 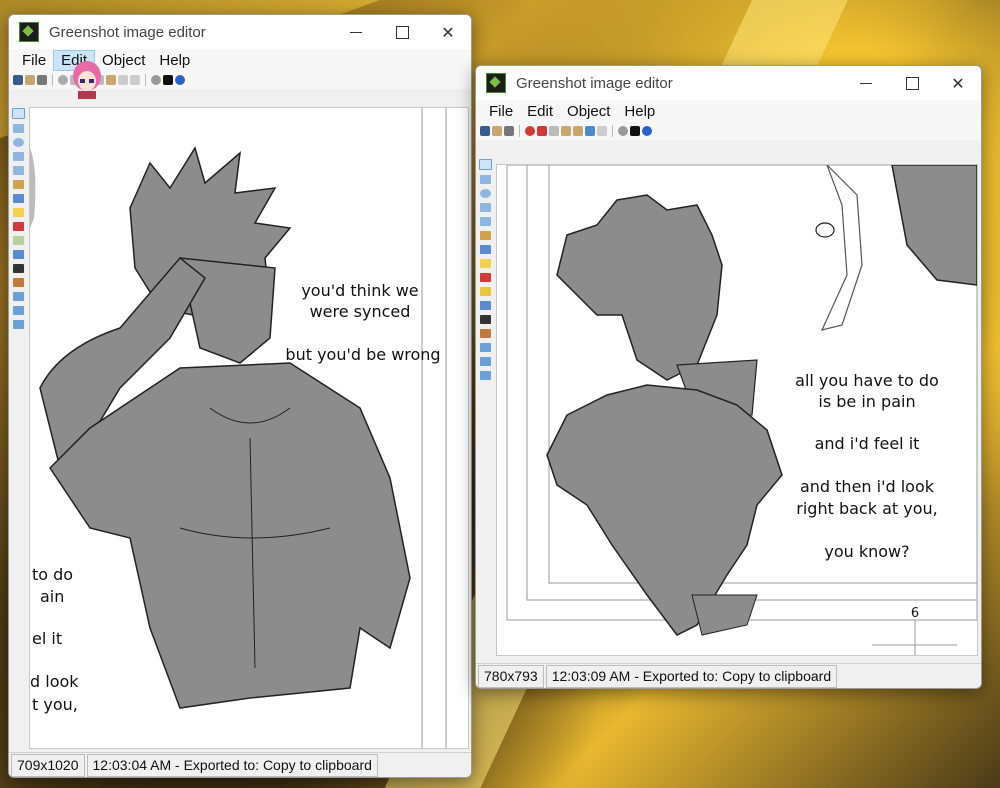 I want to click on menu-bar: File Edit Object Help, so click(x=728, y=111).